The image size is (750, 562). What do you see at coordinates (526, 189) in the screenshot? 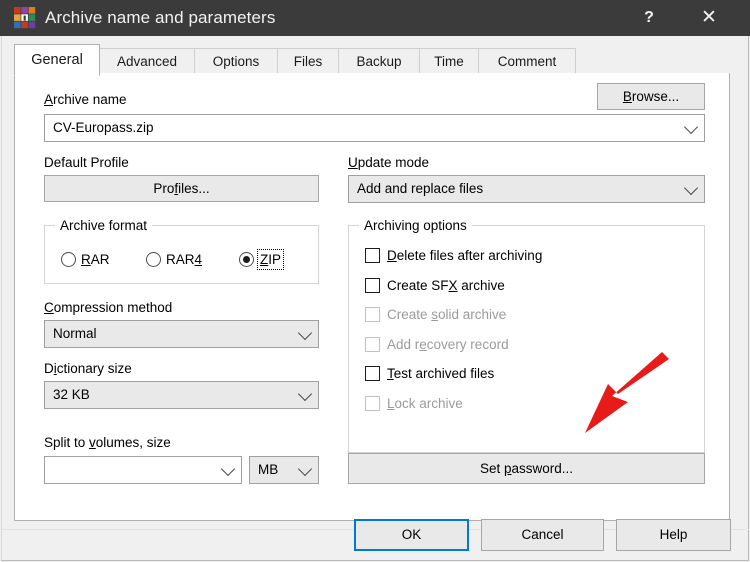
I see `update-mode-select: Add and replace files` at bounding box center [526, 189].